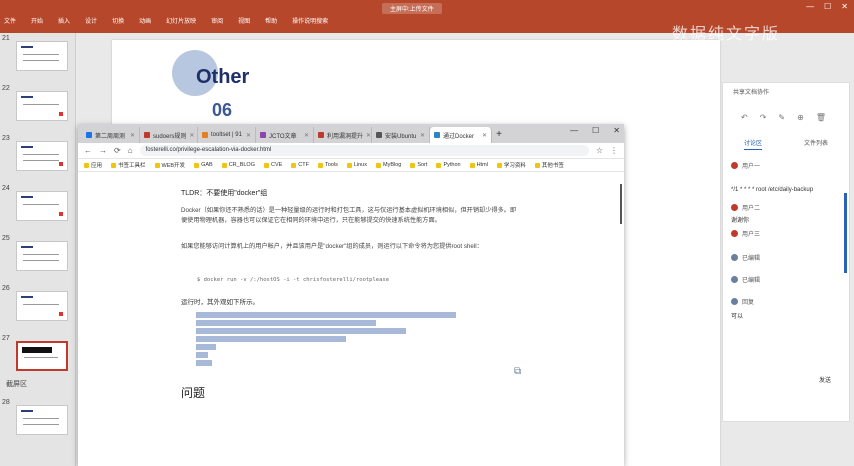 The image size is (854, 466). What do you see at coordinates (499, 135) in the screenshot?
I see `new-tab-button: +` at bounding box center [499, 135].